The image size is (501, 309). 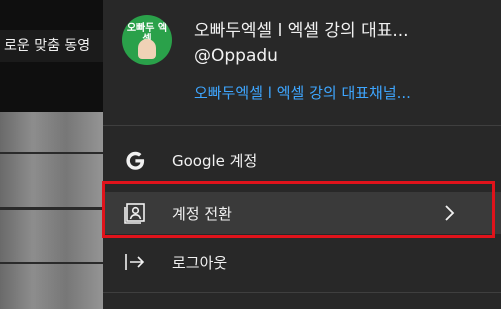 I want to click on avatar: 오빠두 엑셀, so click(x=147, y=40).